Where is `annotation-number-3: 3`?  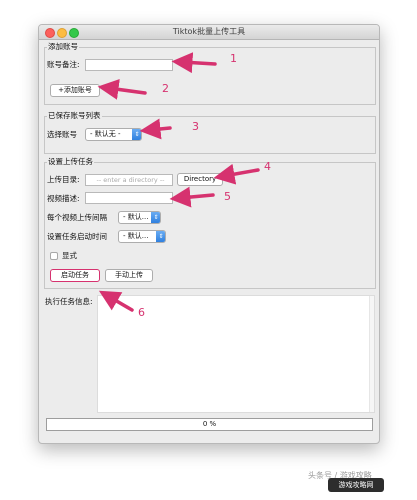 annotation-number-3: 3 is located at coordinates (195, 126).